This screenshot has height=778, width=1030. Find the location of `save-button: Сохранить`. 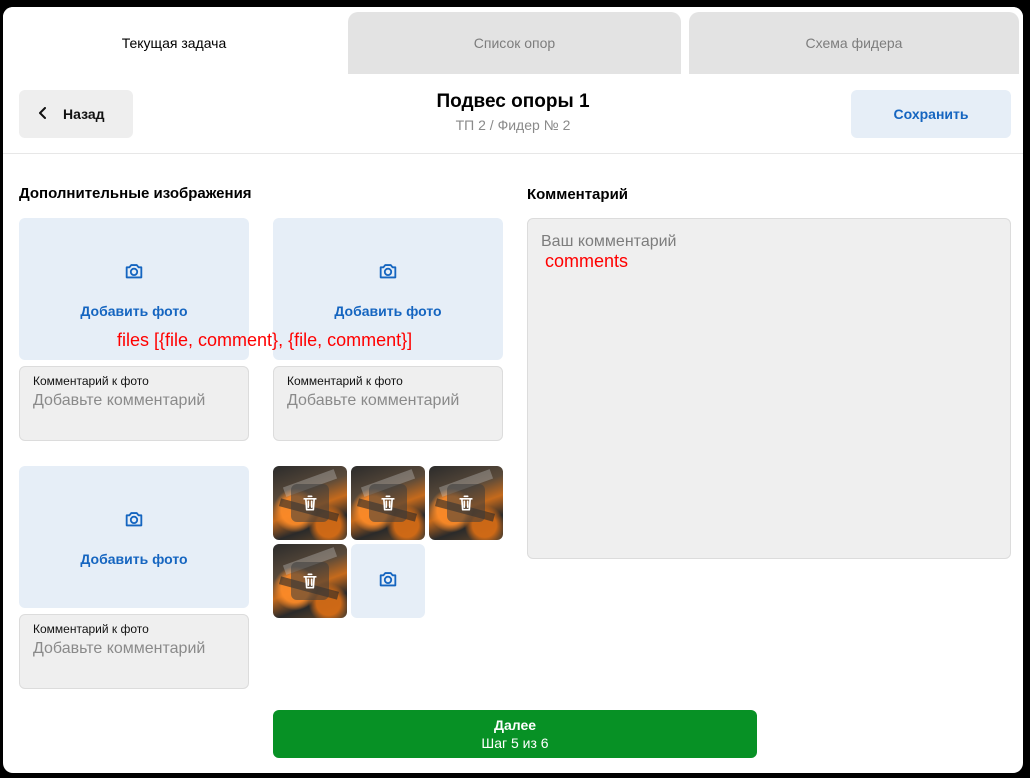

save-button: Сохранить is located at coordinates (931, 114).